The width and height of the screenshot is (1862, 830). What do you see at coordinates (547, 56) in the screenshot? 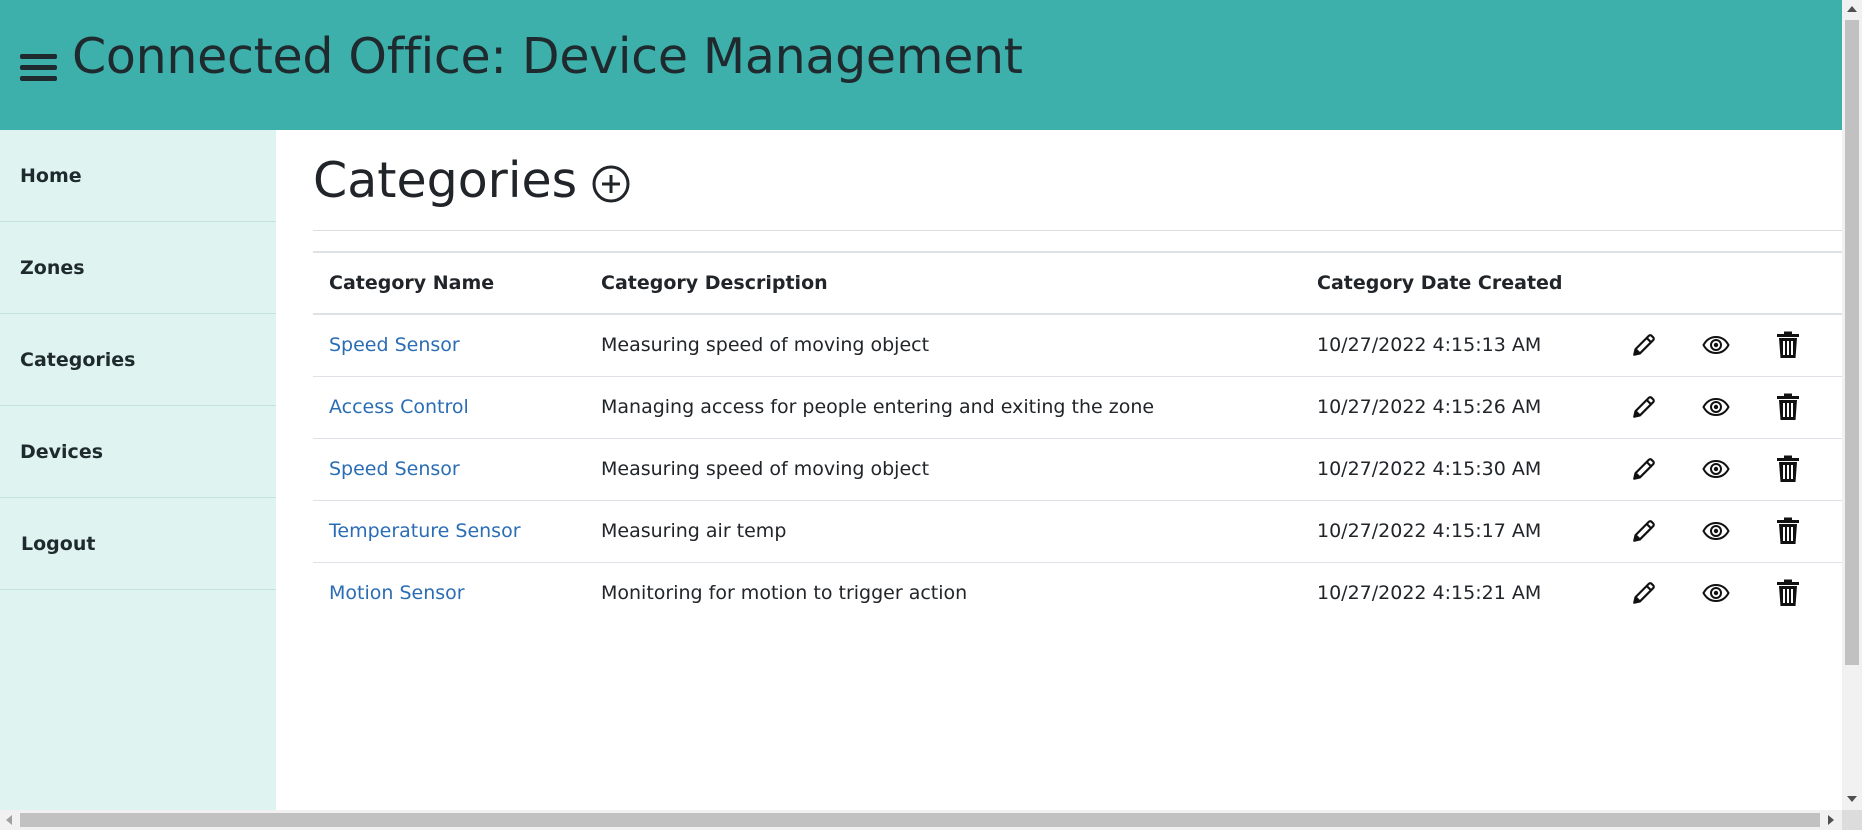
I see `app-title: Connected Office: Device Management` at bounding box center [547, 56].